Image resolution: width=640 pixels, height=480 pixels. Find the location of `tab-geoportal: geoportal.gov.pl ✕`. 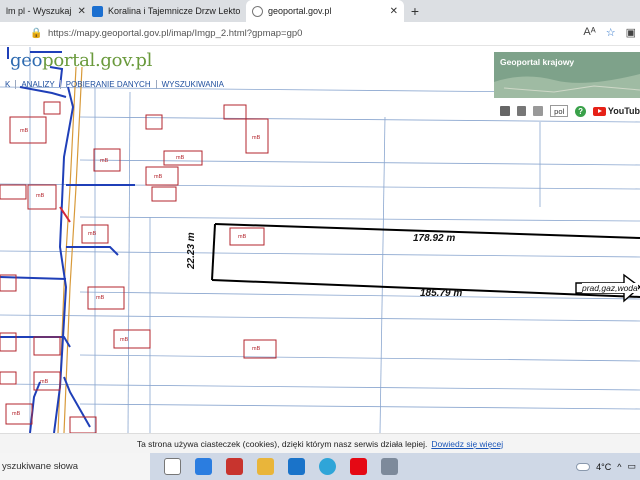

tab-geoportal: geoportal.gov.pl ✕ is located at coordinates (325, 11).